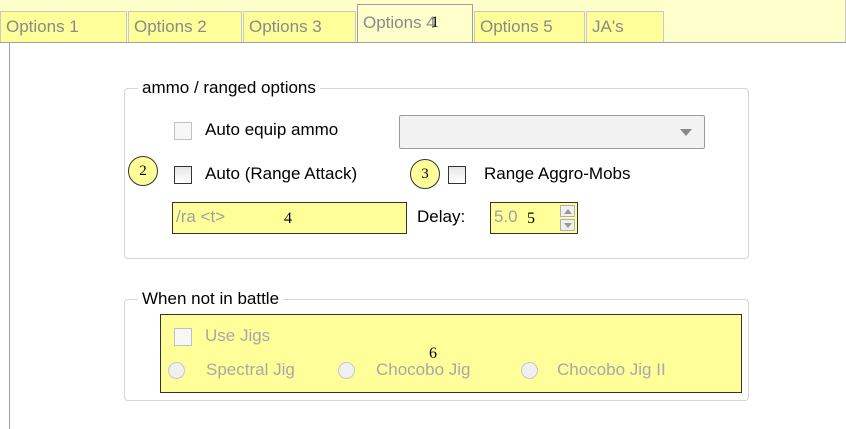 The height and width of the screenshot is (429, 846). What do you see at coordinates (567, 211) in the screenshot?
I see `stepper-up-icon` at bounding box center [567, 211].